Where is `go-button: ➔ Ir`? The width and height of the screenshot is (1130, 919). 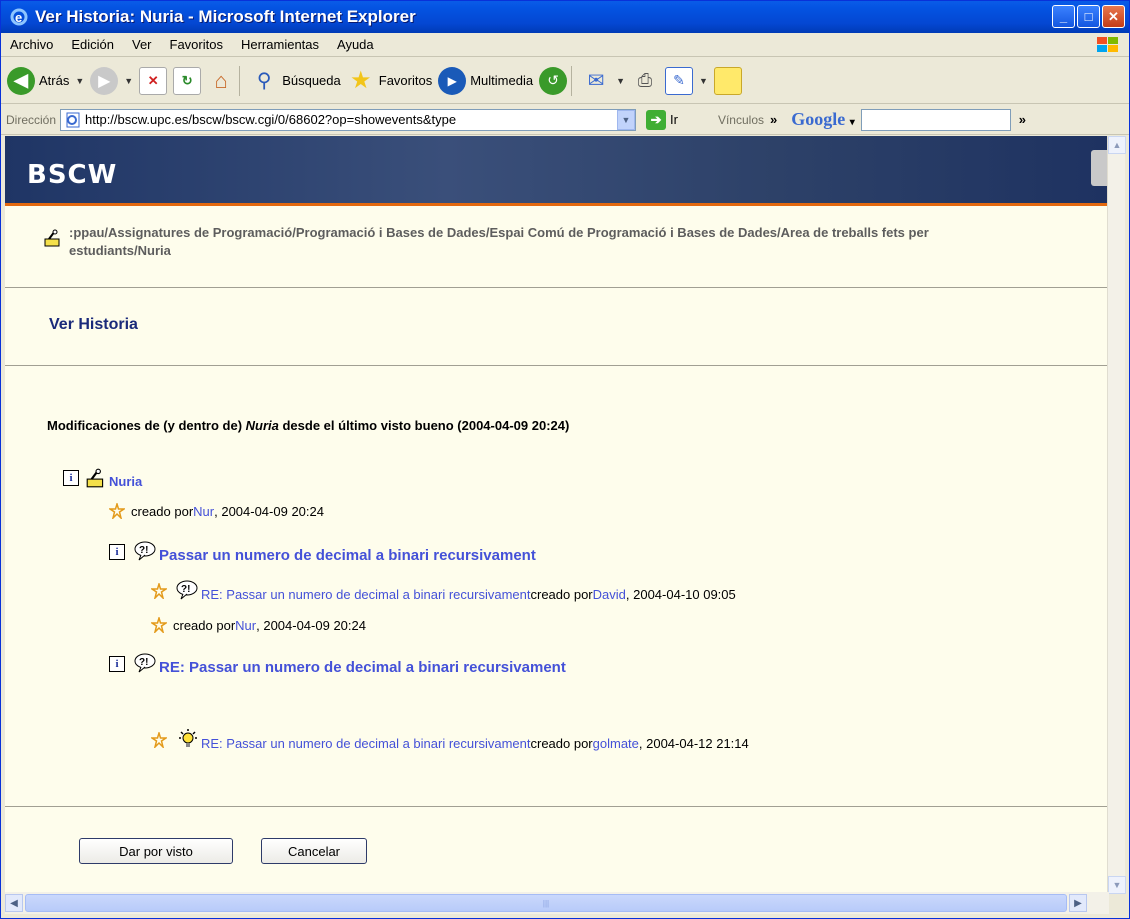 go-button: ➔ Ir is located at coordinates (660, 119).